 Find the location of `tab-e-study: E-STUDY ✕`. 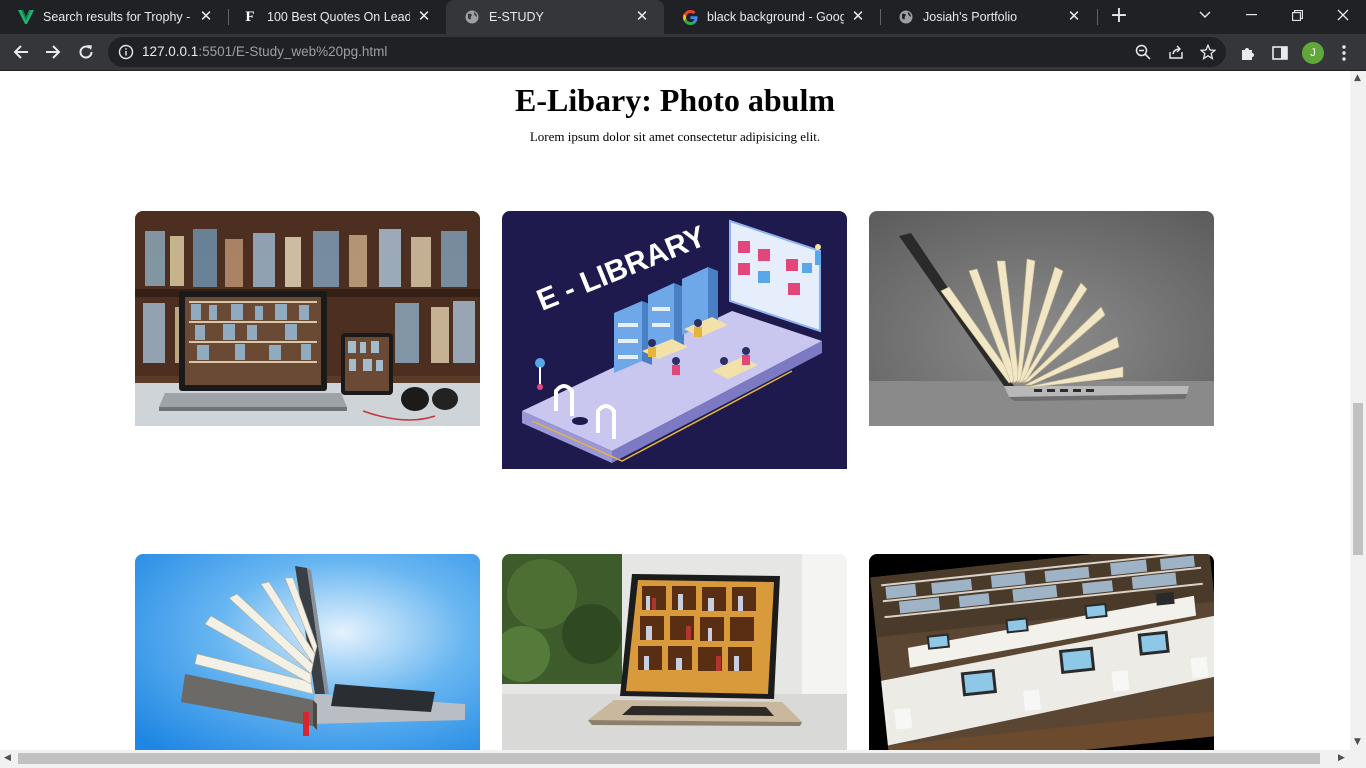

tab-e-study: E-STUDY ✕ is located at coordinates (555, 17).